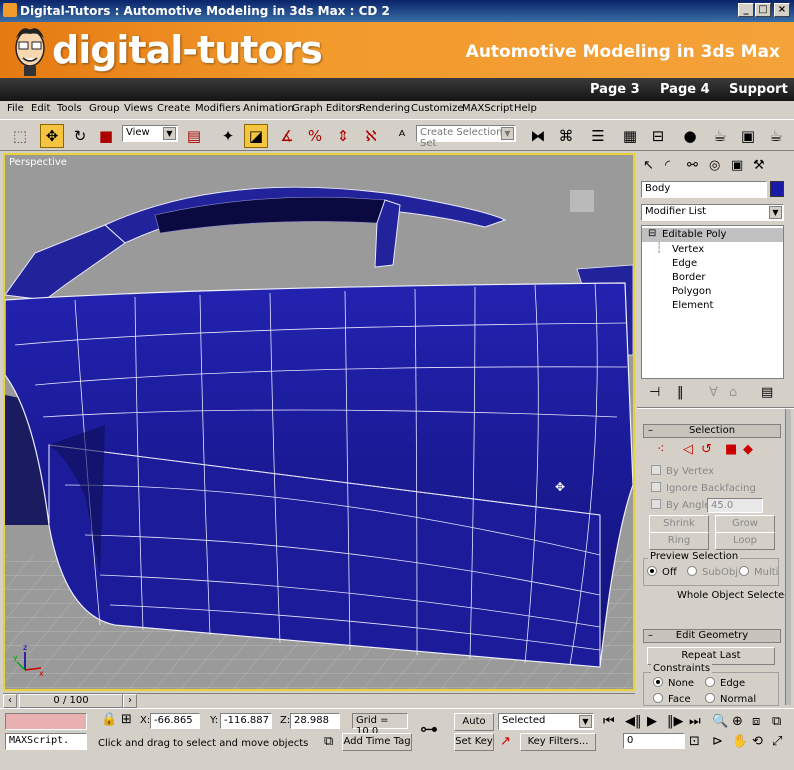  Describe the element at coordinates (104, 108) in the screenshot. I see `menu-group: Group` at that location.